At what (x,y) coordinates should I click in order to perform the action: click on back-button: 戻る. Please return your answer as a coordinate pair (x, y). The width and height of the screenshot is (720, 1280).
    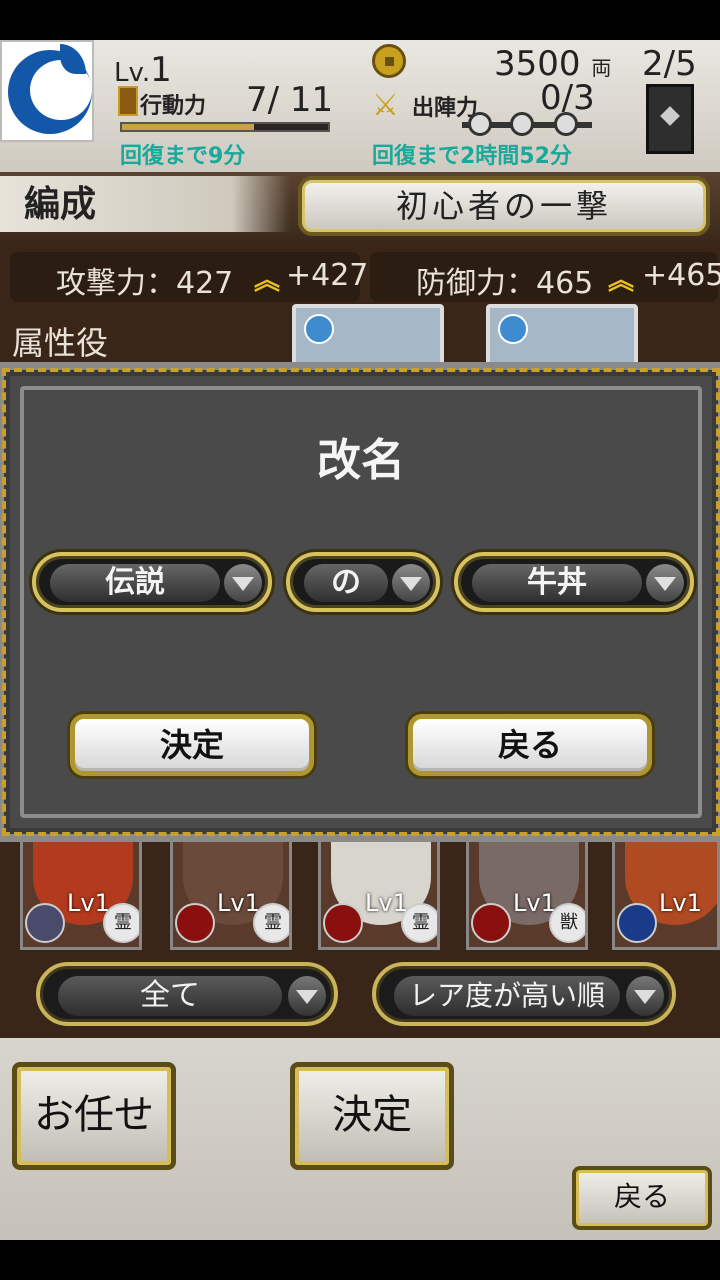
    Looking at the image, I should click on (642, 1198).